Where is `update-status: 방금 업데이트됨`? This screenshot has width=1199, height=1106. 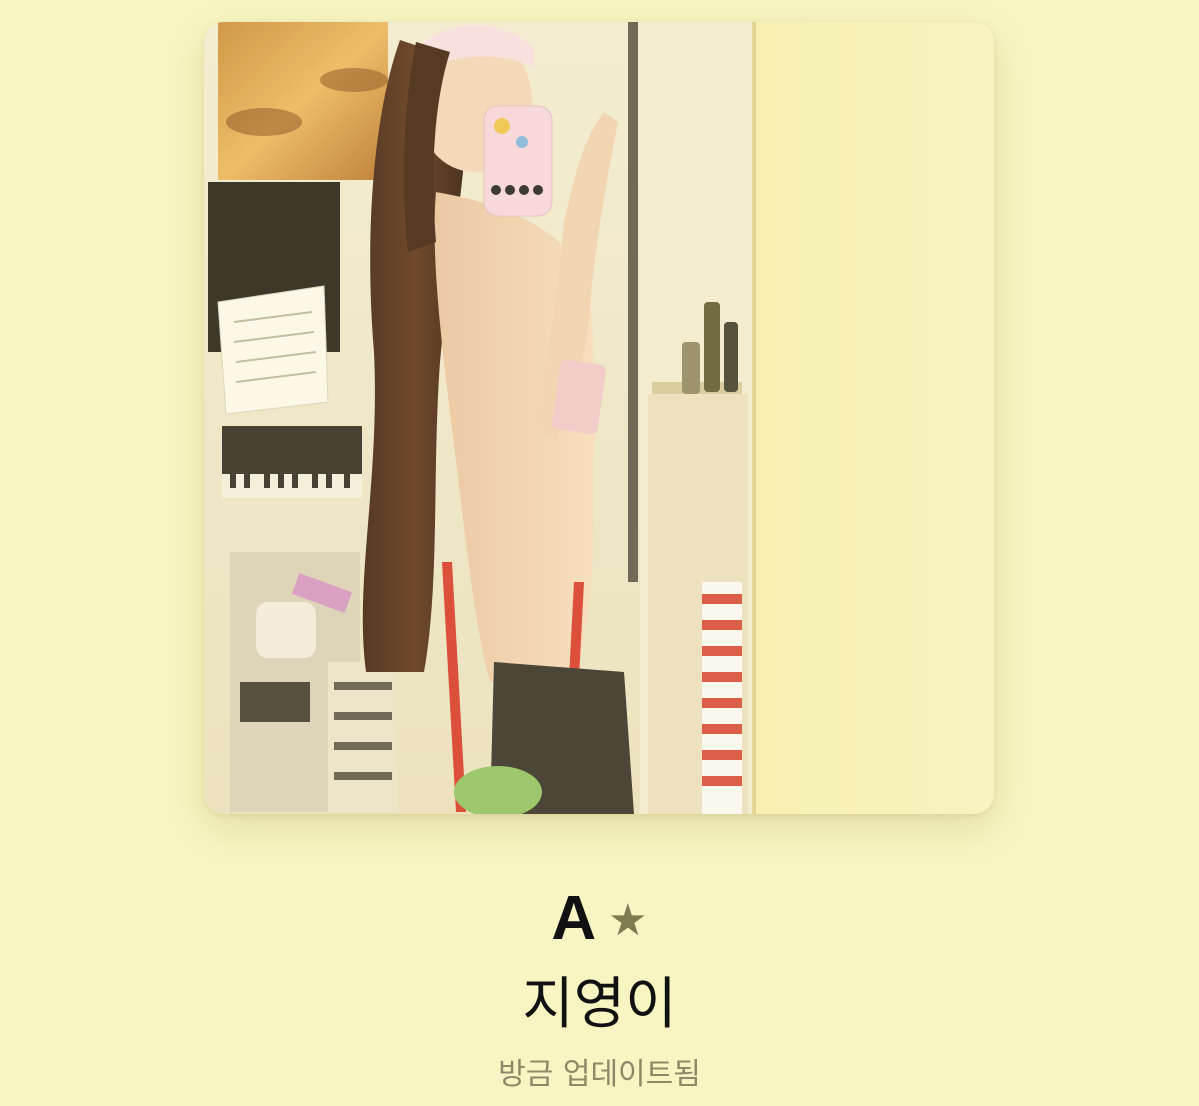
update-status: 방금 업데이트됨 is located at coordinates (599, 1074).